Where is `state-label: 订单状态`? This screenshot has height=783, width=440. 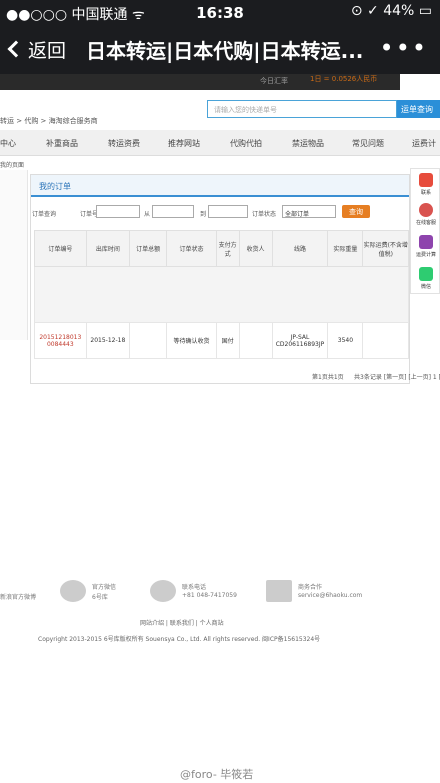 state-label: 订单状态 is located at coordinates (264, 214).